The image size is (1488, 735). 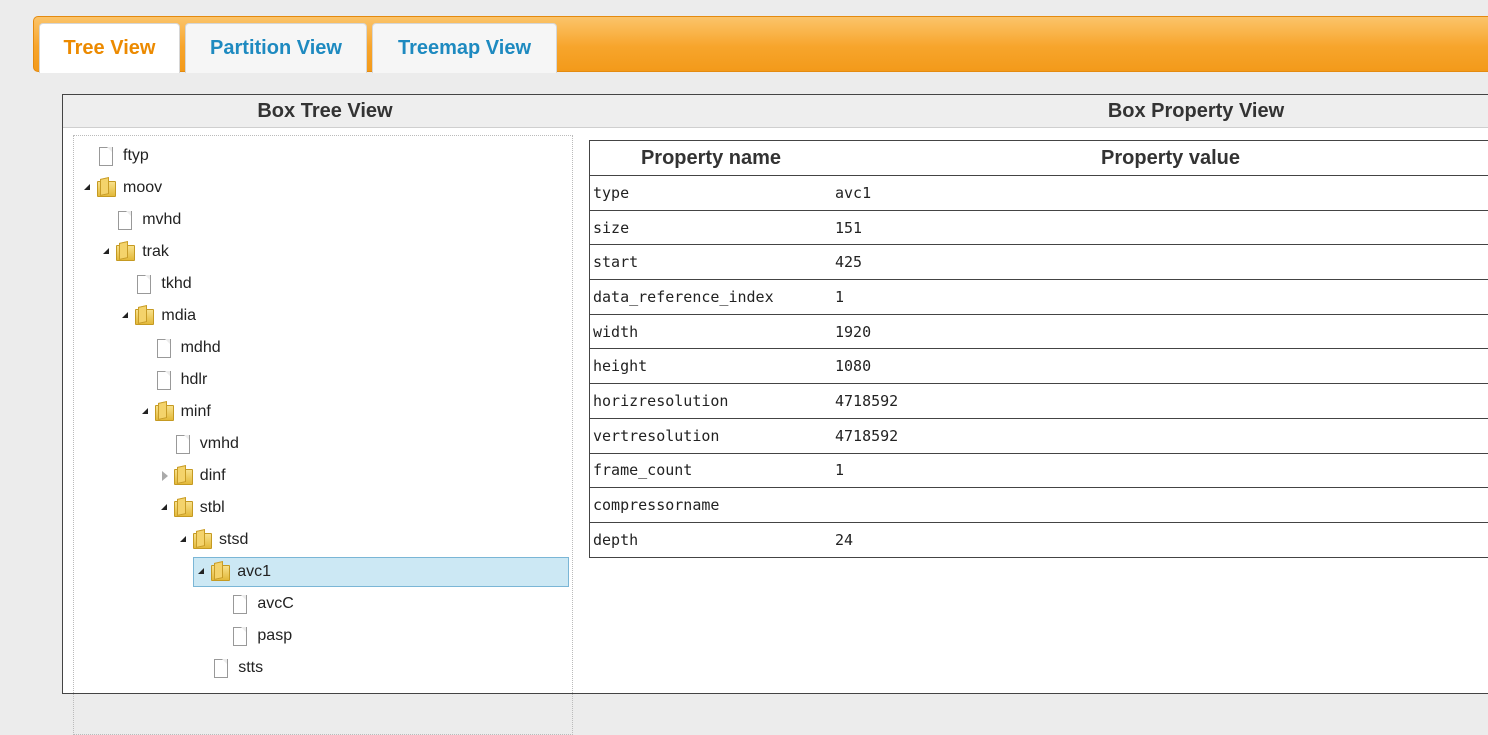 What do you see at coordinates (711, 435) in the screenshot?
I see `property-name-cell: vertresolution` at bounding box center [711, 435].